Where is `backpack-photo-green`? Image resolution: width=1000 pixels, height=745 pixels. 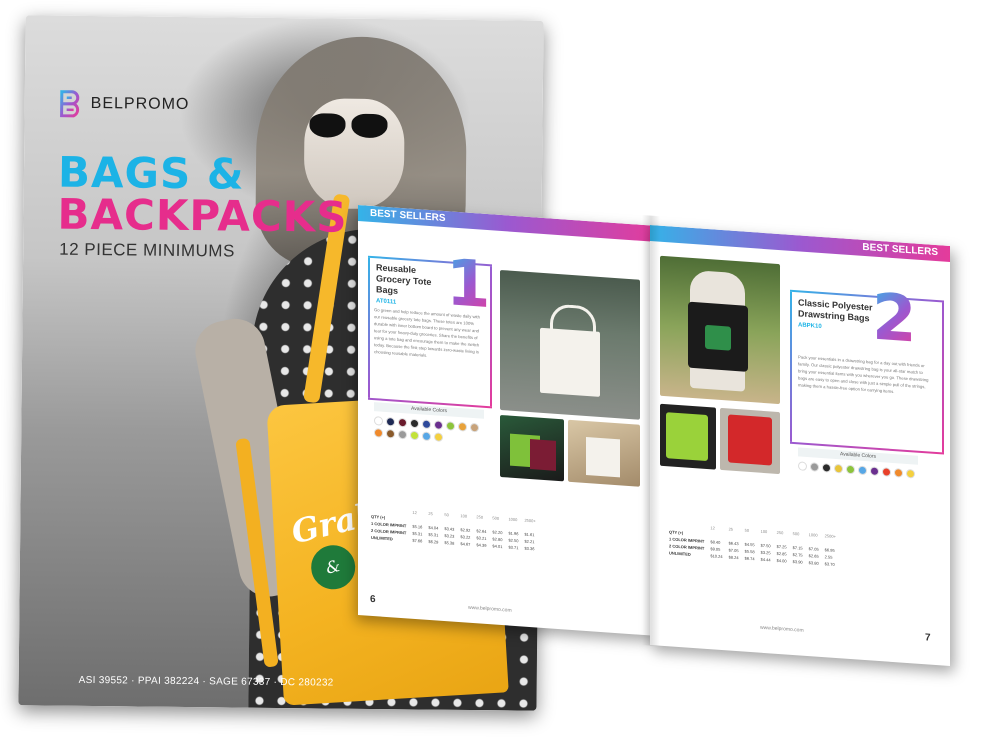 backpack-photo-green is located at coordinates (688, 436).